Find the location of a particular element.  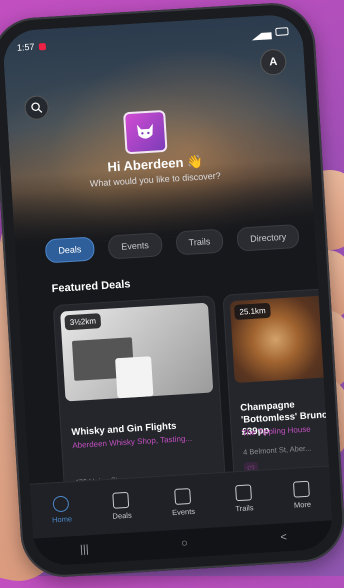

nav-events-label: Events is located at coordinates (183, 512).